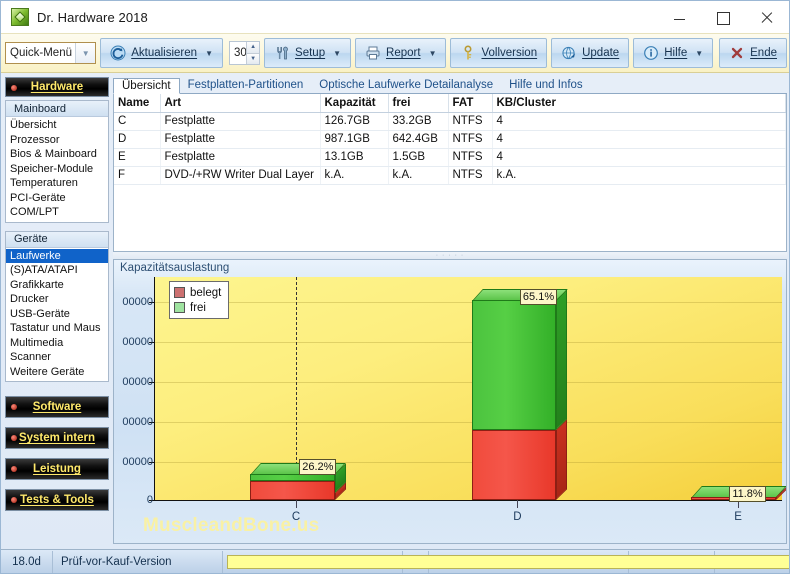  I want to click on minimize-icon, so click(679, 17).